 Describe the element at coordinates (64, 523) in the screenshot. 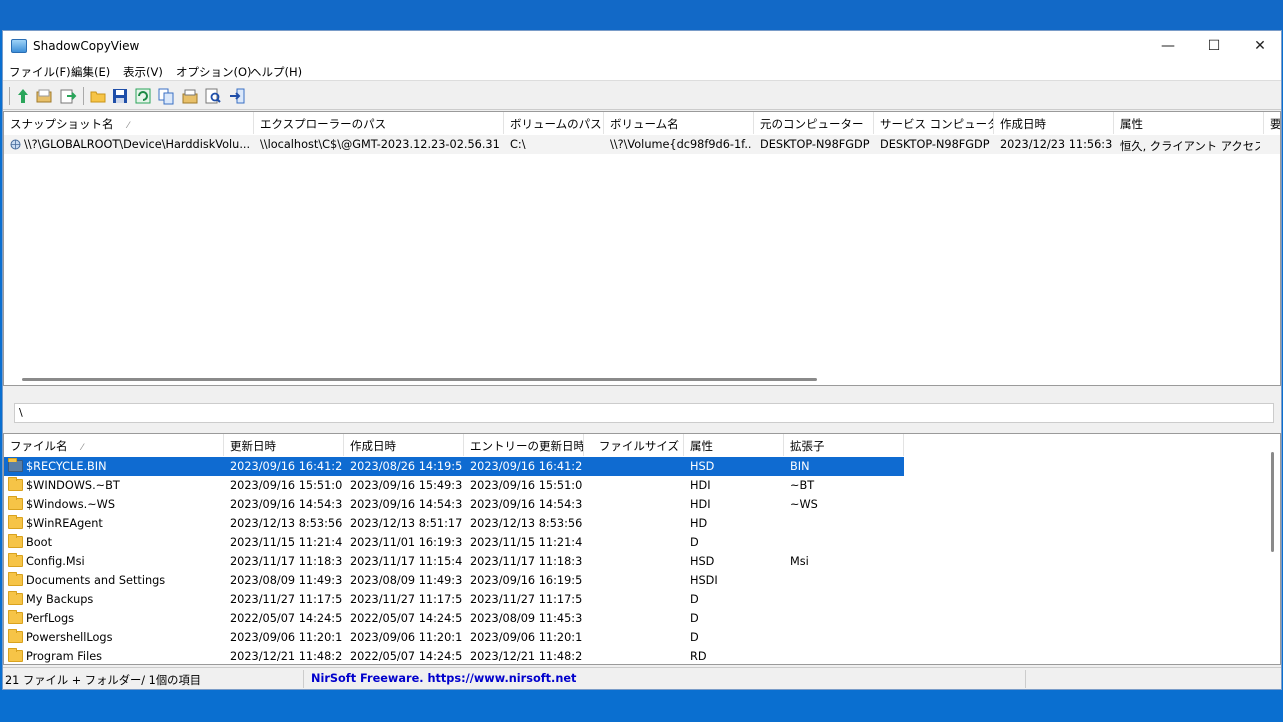

I see `cell-file-name: $WinREAgent` at that location.